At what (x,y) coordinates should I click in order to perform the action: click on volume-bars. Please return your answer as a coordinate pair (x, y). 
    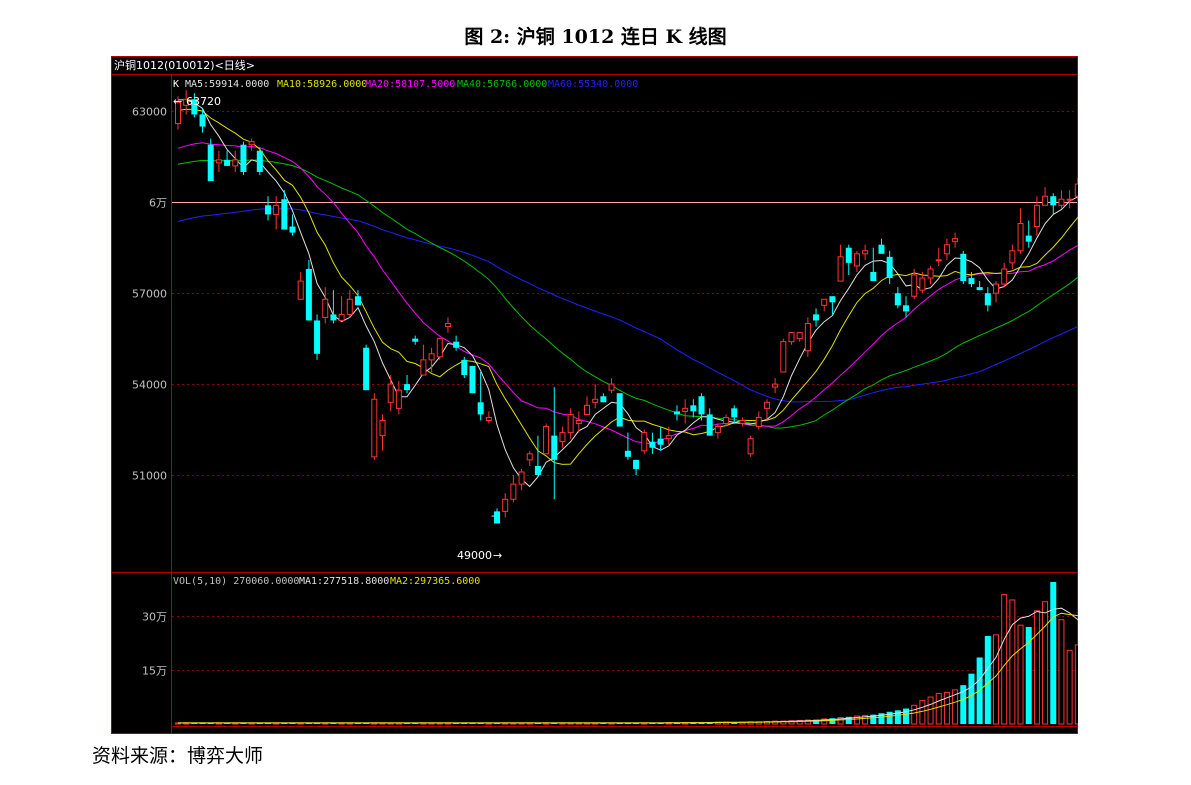
    Looking at the image, I should click on (626, 653).